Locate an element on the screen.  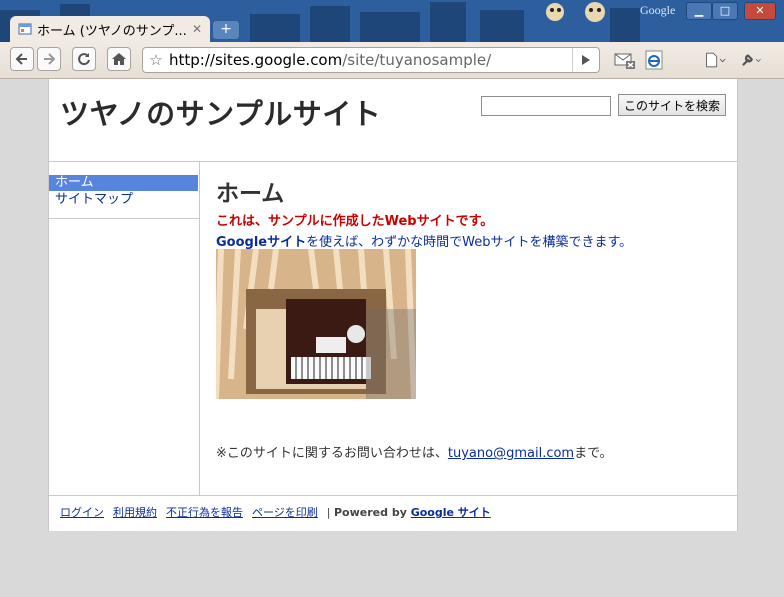
footer-print-link: ページを印刷 is located at coordinates (285, 512).